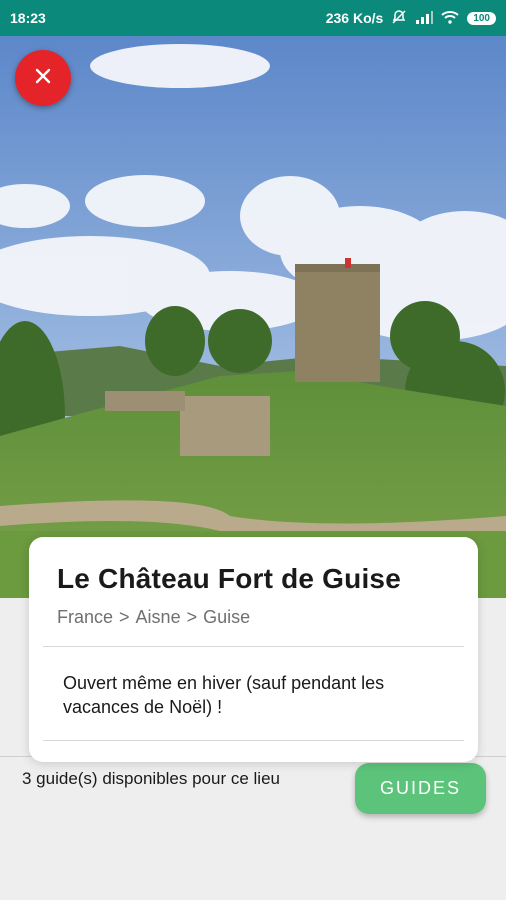  What do you see at coordinates (226, 617) in the screenshot?
I see `breadcrumb-city: Guise` at bounding box center [226, 617].